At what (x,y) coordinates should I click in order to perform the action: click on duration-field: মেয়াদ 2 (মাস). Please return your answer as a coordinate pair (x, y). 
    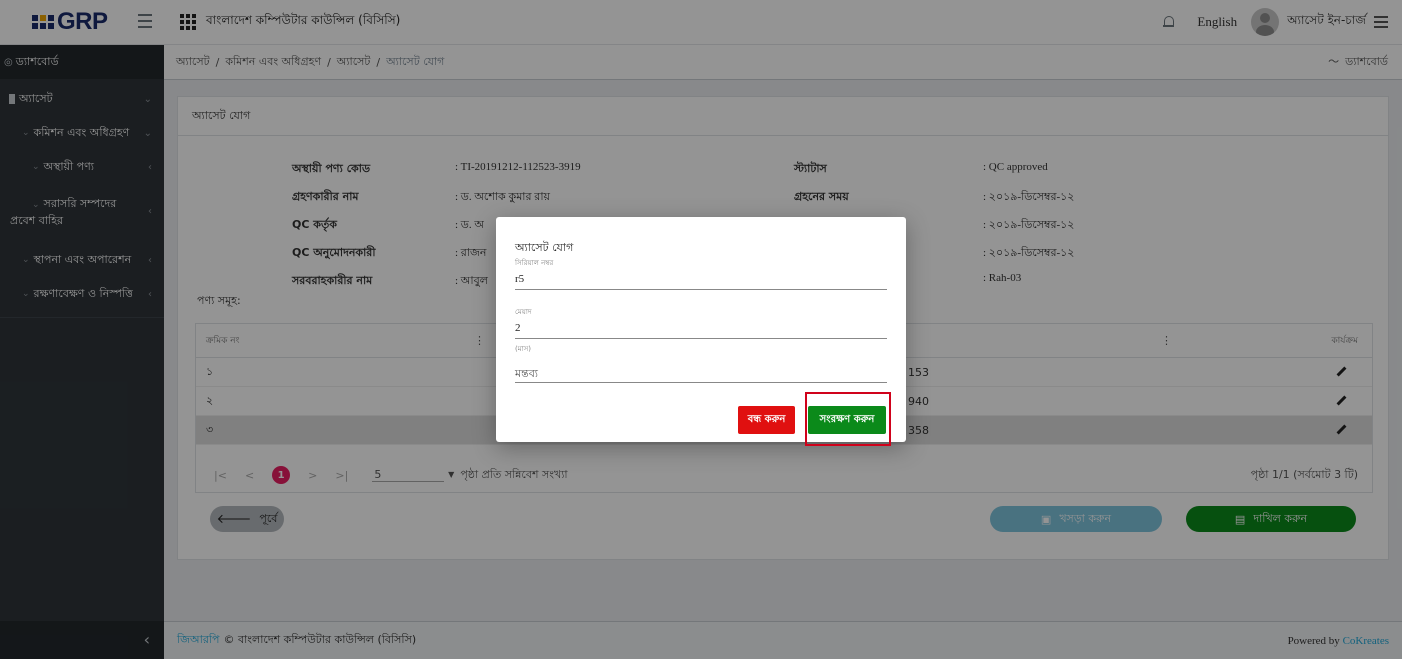
    Looking at the image, I should click on (701, 330).